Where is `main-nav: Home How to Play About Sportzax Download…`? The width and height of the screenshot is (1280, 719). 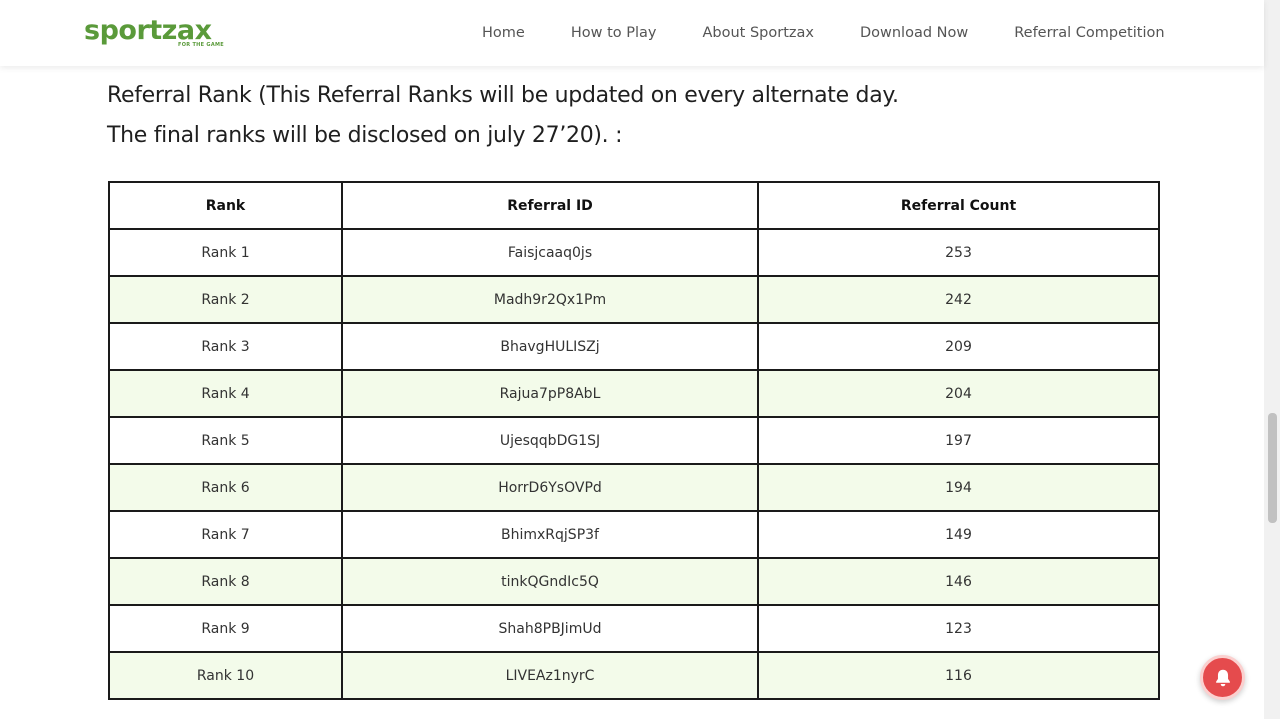
main-nav: Home How to Play About Sportzax Download… is located at coordinates (823, 33).